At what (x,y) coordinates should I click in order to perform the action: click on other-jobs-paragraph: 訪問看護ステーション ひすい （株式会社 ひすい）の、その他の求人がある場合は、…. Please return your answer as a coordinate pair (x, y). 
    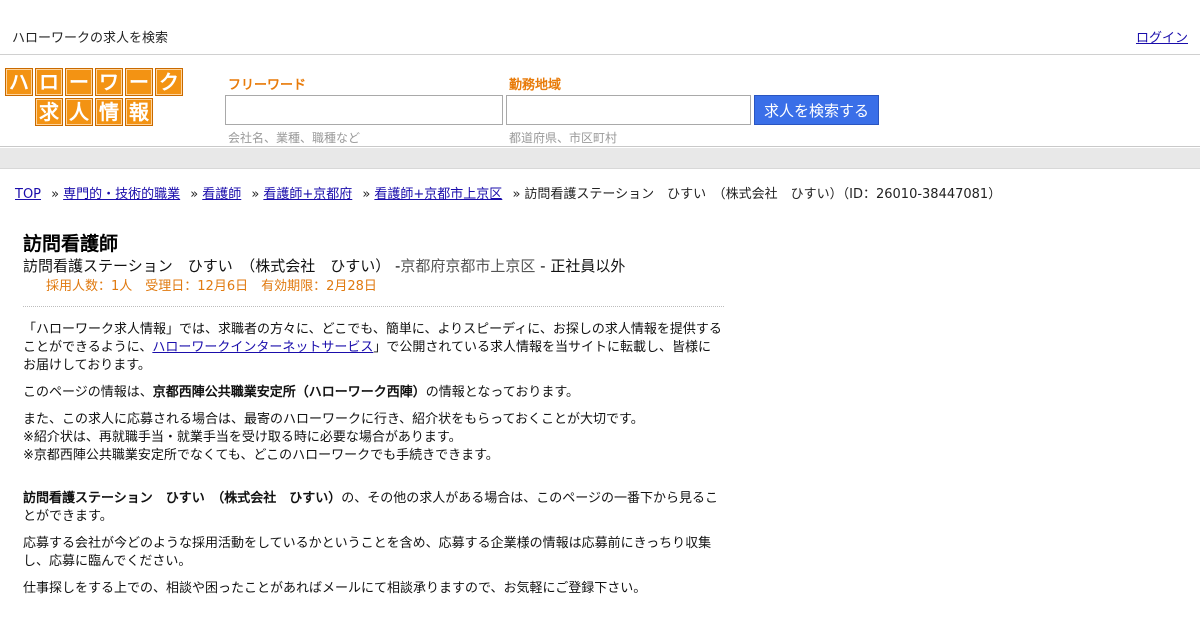
    Looking at the image, I should click on (373, 508).